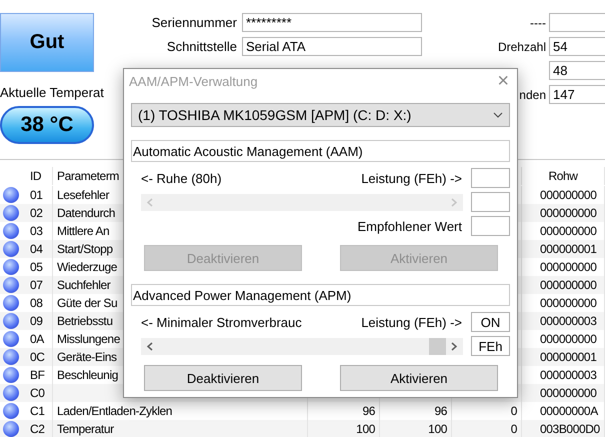 The image size is (605, 437). Describe the element at coordinates (194, 22) in the screenshot. I see `field-label: Seriennummer` at that location.